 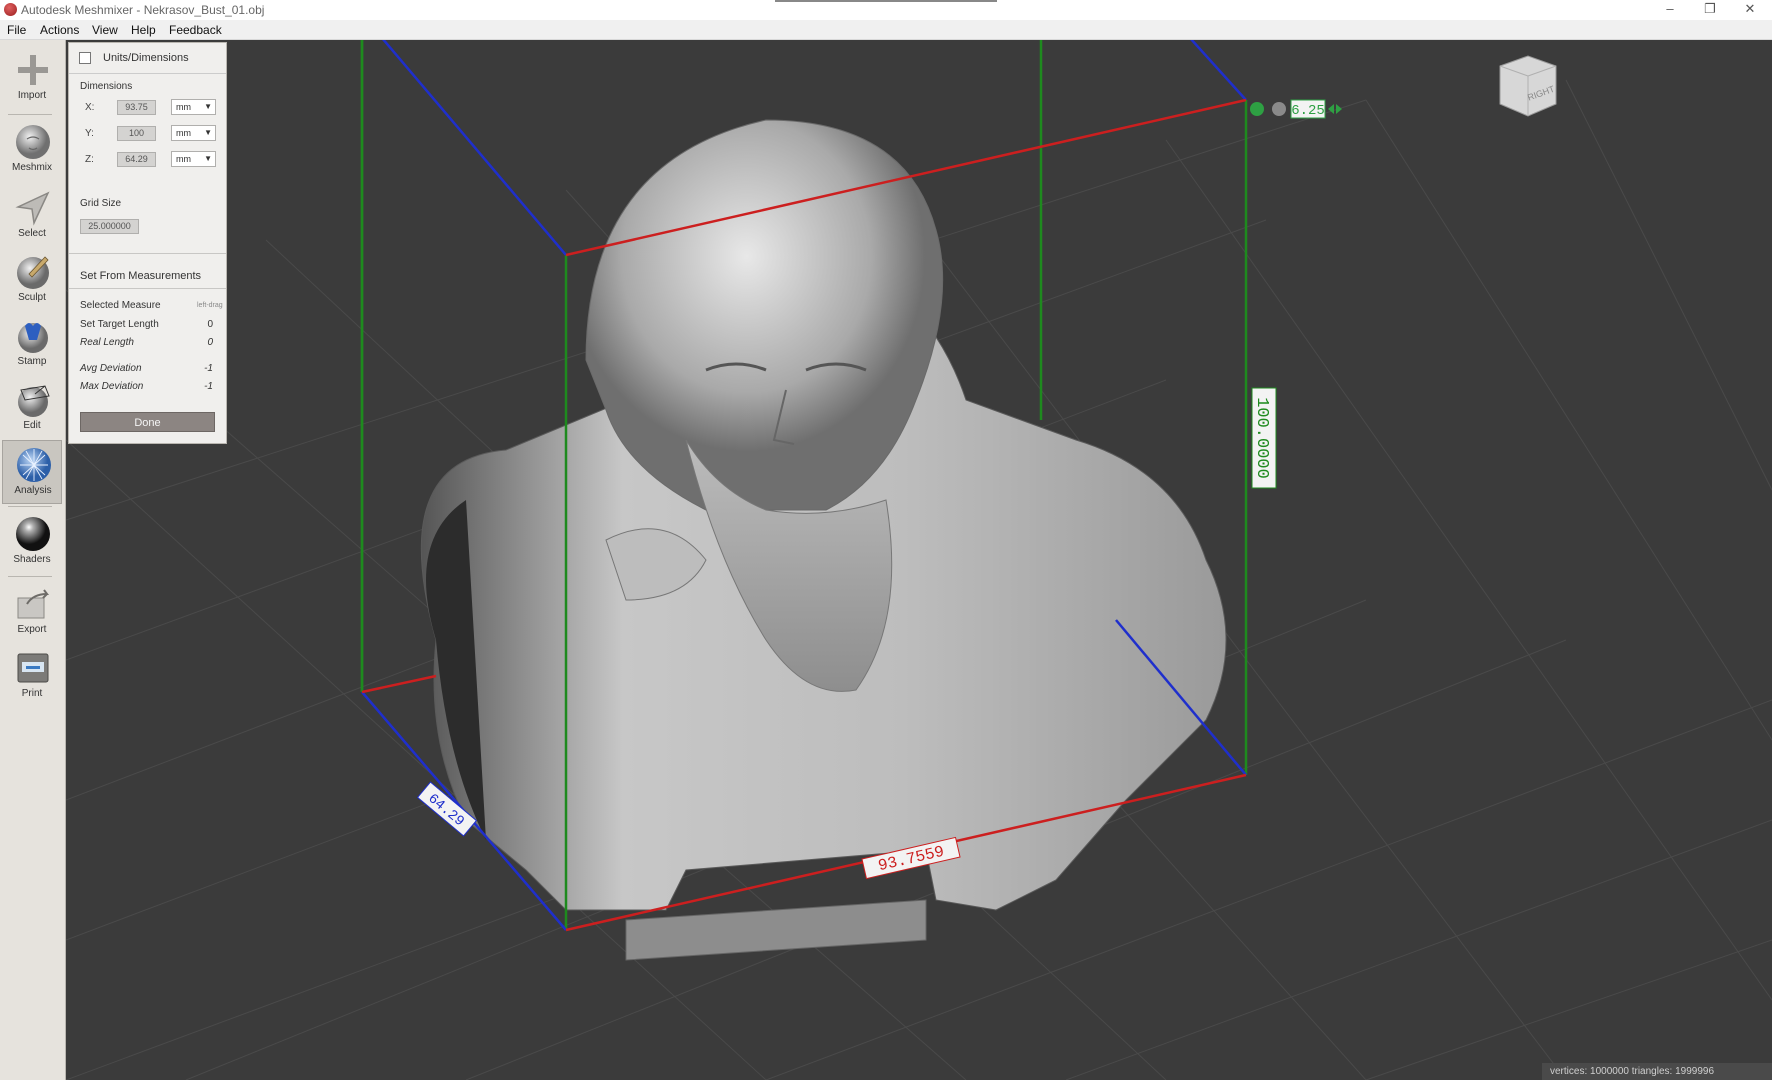 I want to click on restore-button: ❐, so click(x=1710, y=10).